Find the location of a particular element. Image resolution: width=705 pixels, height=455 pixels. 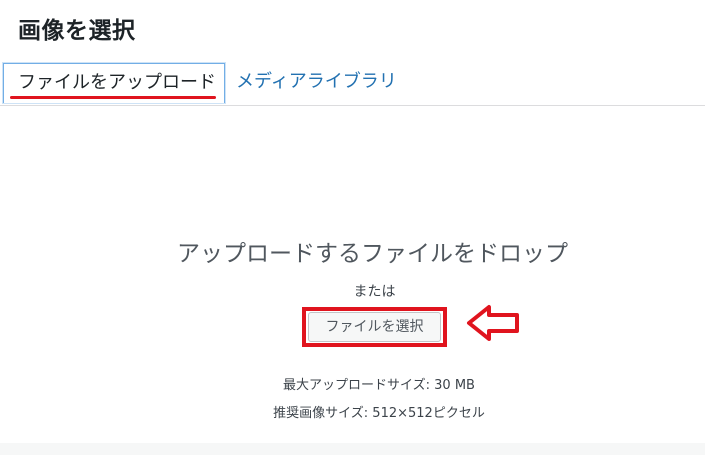

recommended-image-size: 推奨画像サイズ: 512×512ピクセル is located at coordinates (379, 413).